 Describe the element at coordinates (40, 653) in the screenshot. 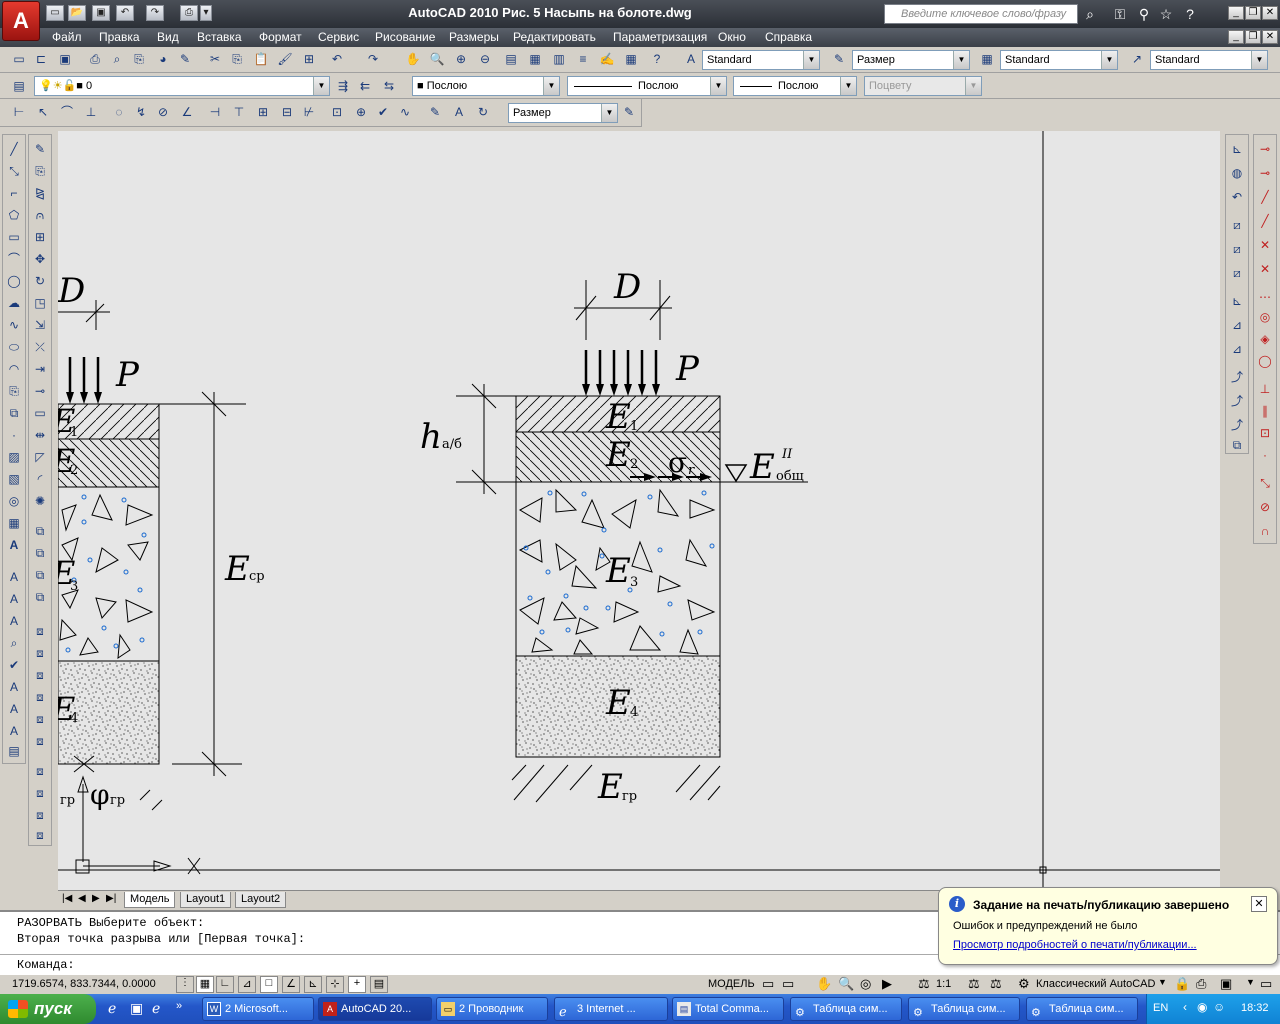

I see `layer-uniso-icon: ⧈` at that location.